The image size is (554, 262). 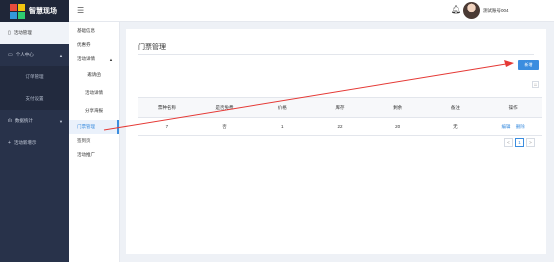 What do you see at coordinates (455, 107) in the screenshot?
I see `column-header: 备注` at bounding box center [455, 107].